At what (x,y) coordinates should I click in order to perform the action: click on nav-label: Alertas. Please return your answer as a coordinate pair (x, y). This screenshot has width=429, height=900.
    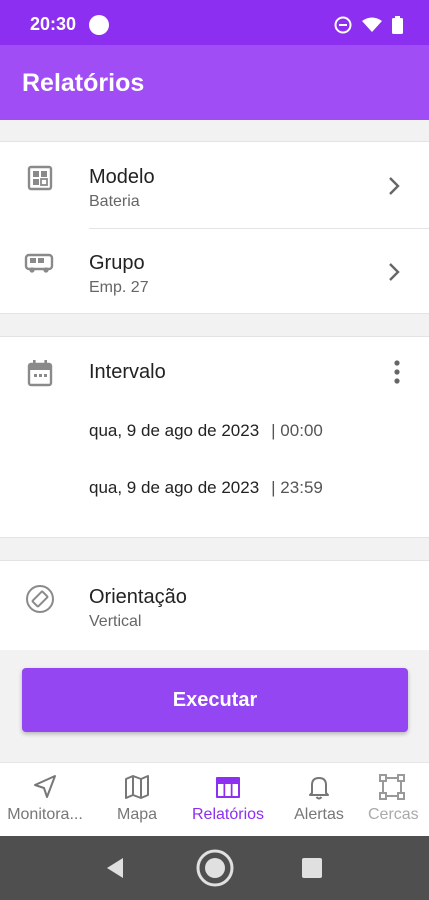
    Looking at the image, I should click on (319, 814).